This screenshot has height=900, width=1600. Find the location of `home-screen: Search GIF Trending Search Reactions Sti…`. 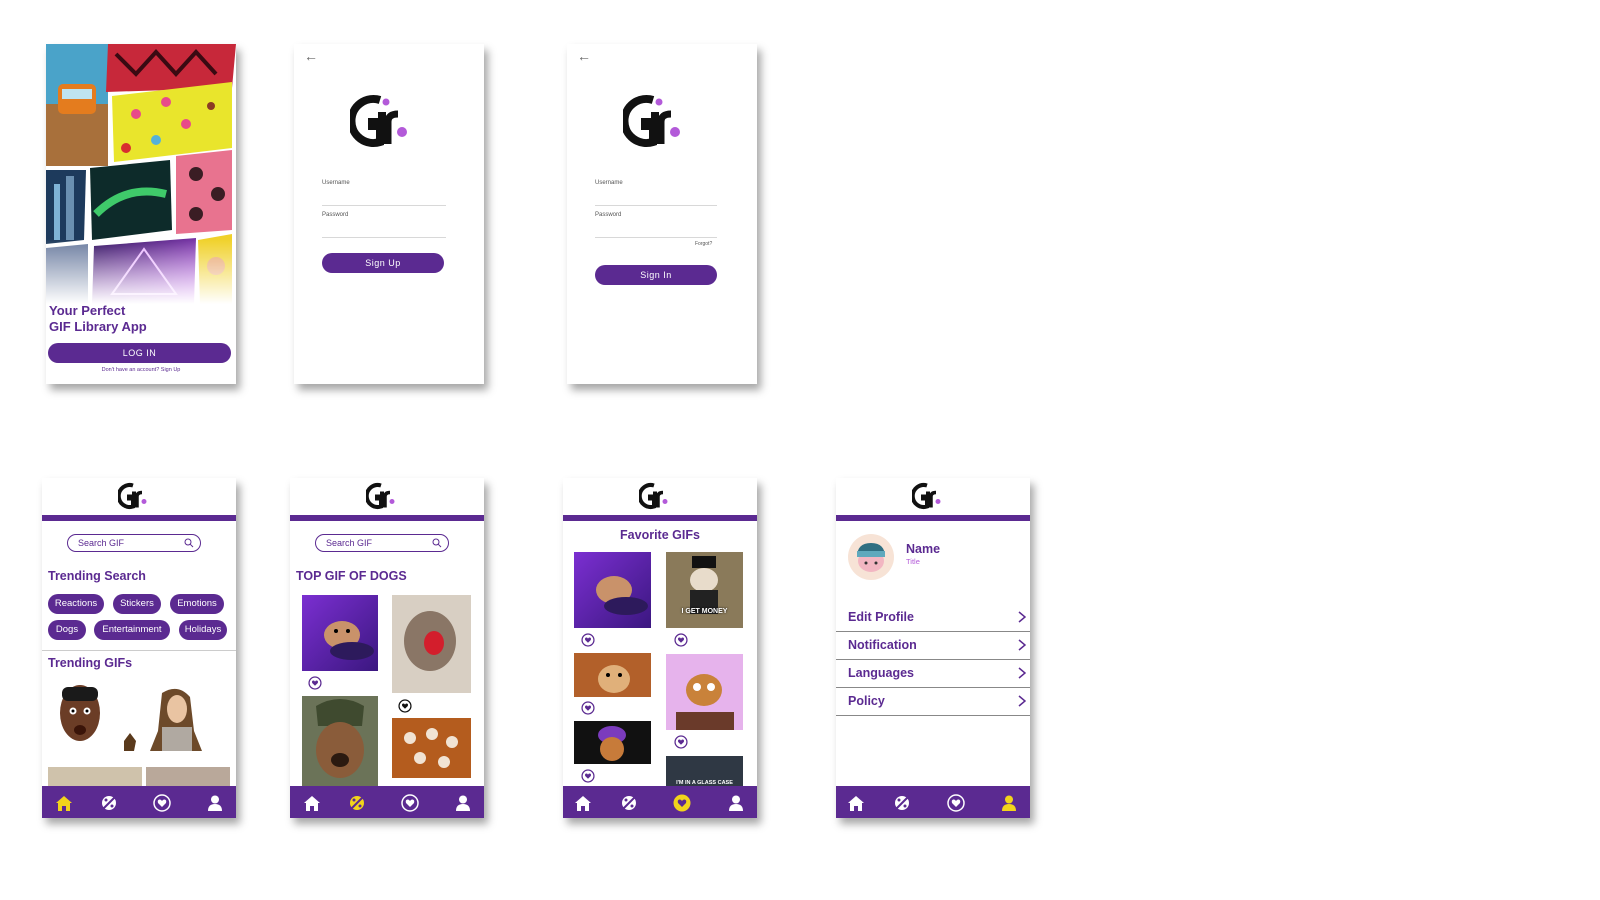

home-screen: Search GIF Trending Search Reactions Sti… is located at coordinates (139, 648).